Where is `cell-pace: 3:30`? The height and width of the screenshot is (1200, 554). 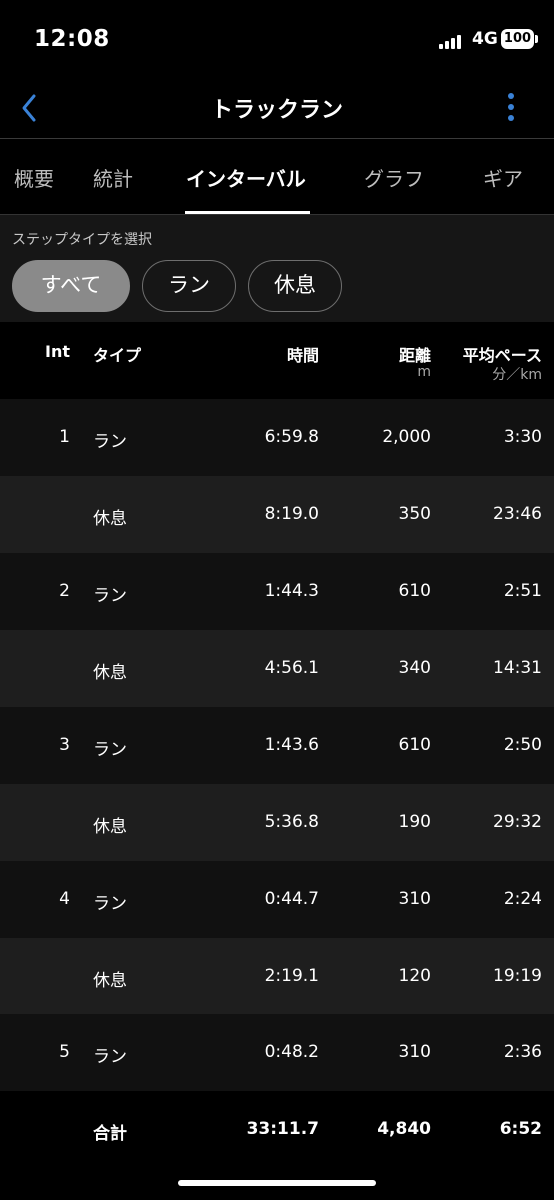
cell-pace: 3:30 is located at coordinates (522, 437).